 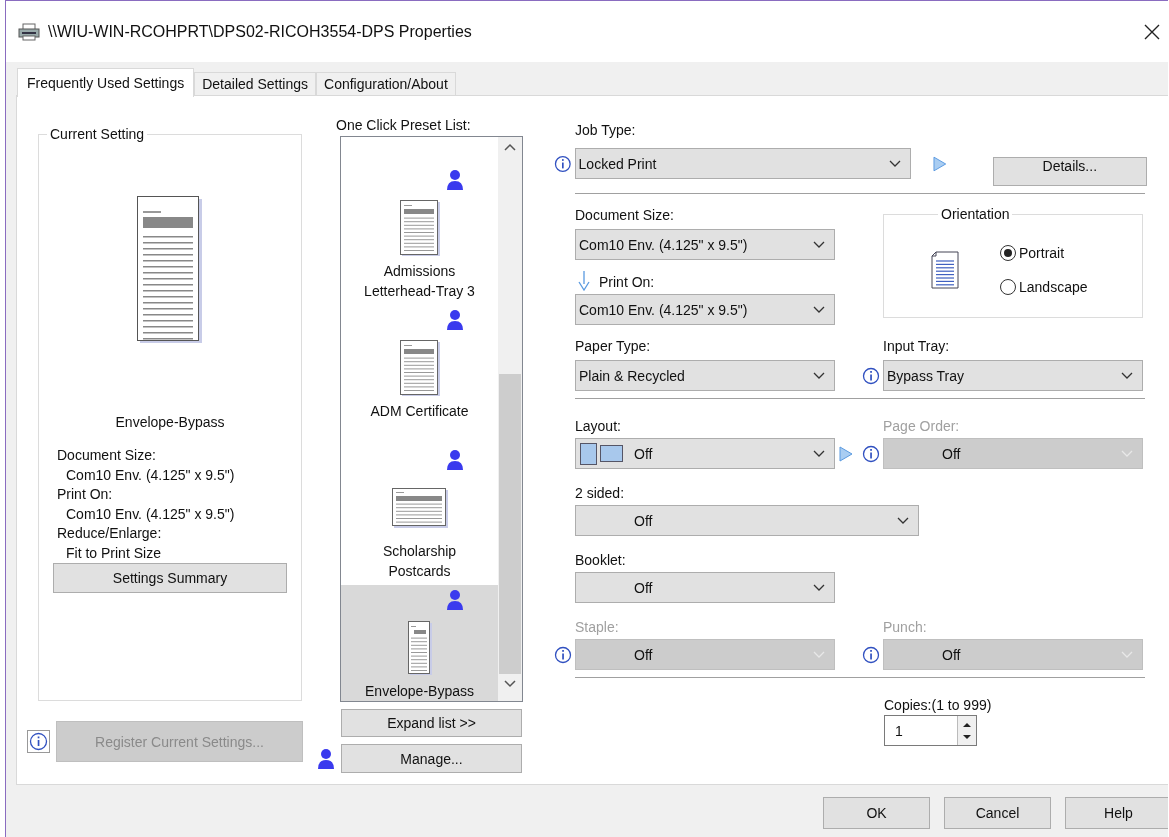 I want to click on preset-item: Scholarship Postcards, so click(x=419, y=515).